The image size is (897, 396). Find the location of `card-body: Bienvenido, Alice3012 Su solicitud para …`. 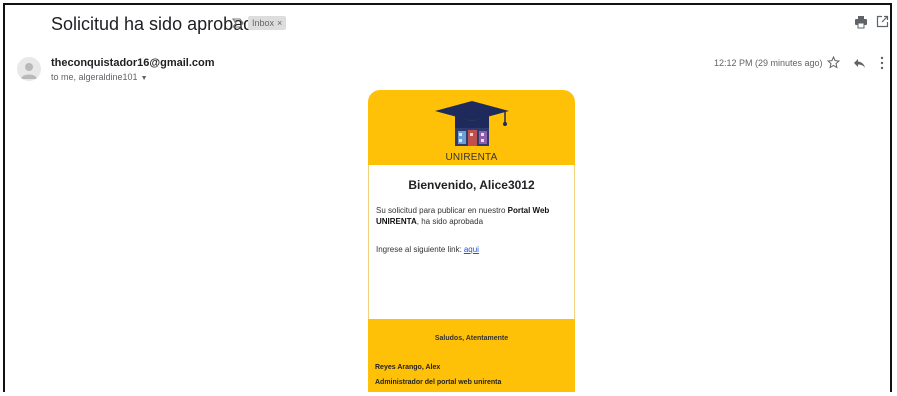

card-body: Bienvenido, Alice3012 Su solicitud para … is located at coordinates (471, 242).